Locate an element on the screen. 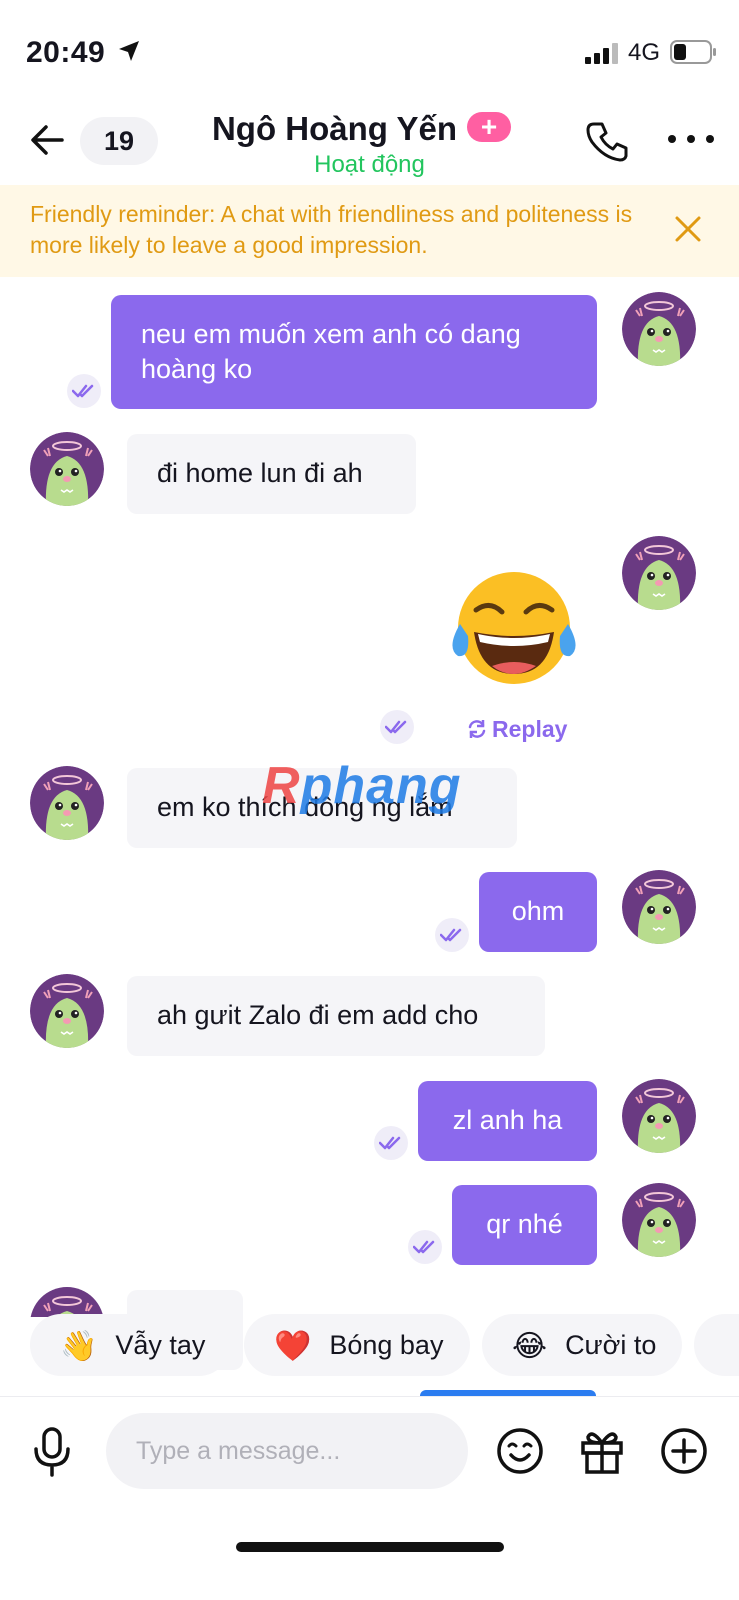 The width and height of the screenshot is (739, 1600). quick-reaction-chip: ❤️ Bóng bay is located at coordinates (357, 1345).